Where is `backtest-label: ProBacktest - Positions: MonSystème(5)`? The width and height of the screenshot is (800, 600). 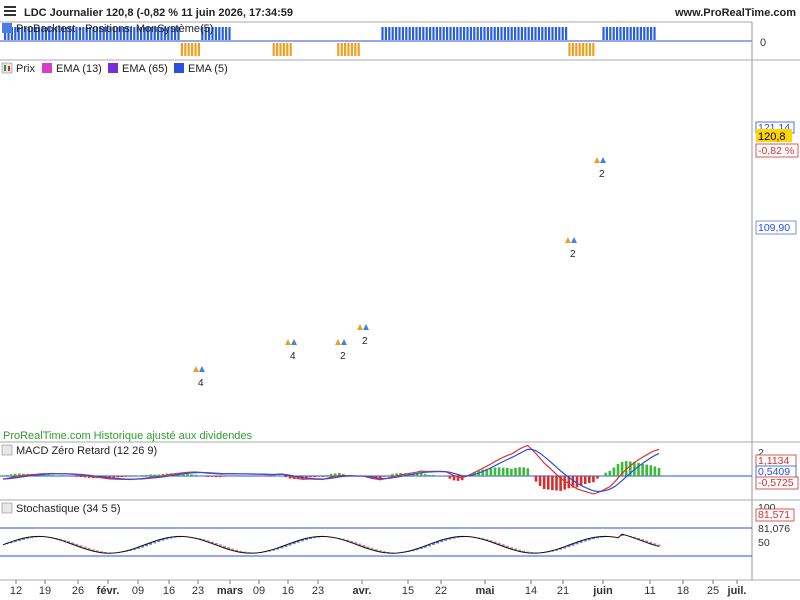
backtest-label: ProBacktest - Positions: MonSystème(5) is located at coordinates (114, 29).